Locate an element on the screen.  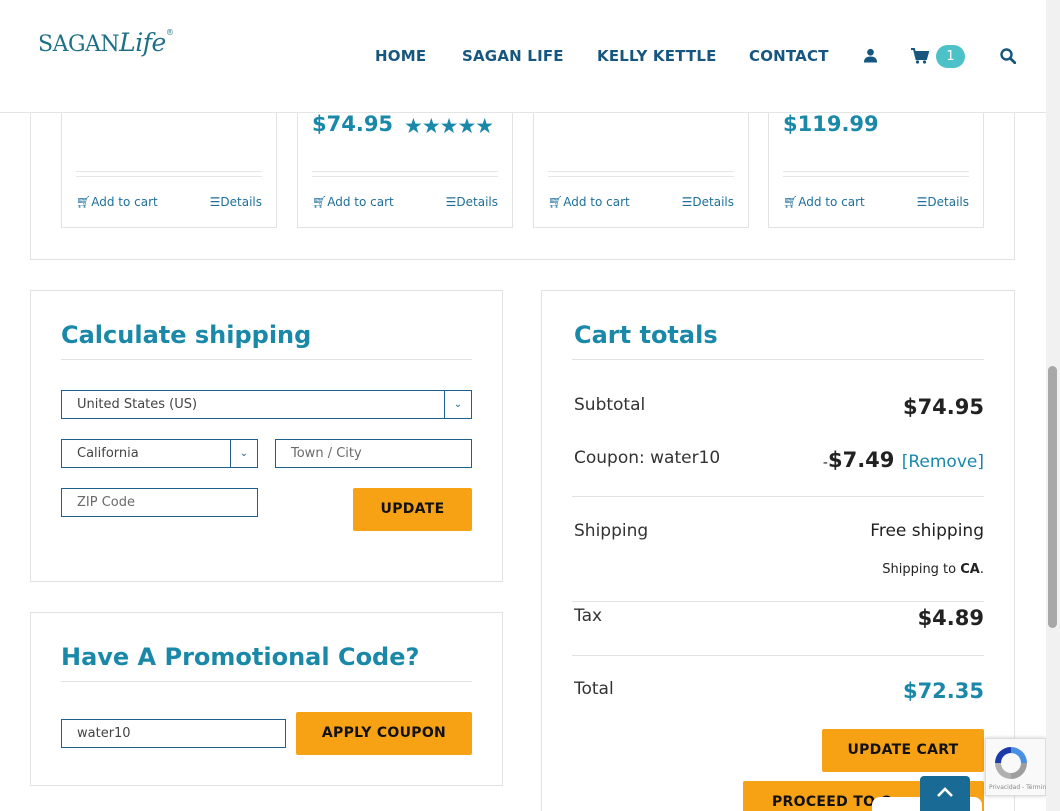
nav-kelly-kettle: KELLY KETTLE is located at coordinates (657, 56).